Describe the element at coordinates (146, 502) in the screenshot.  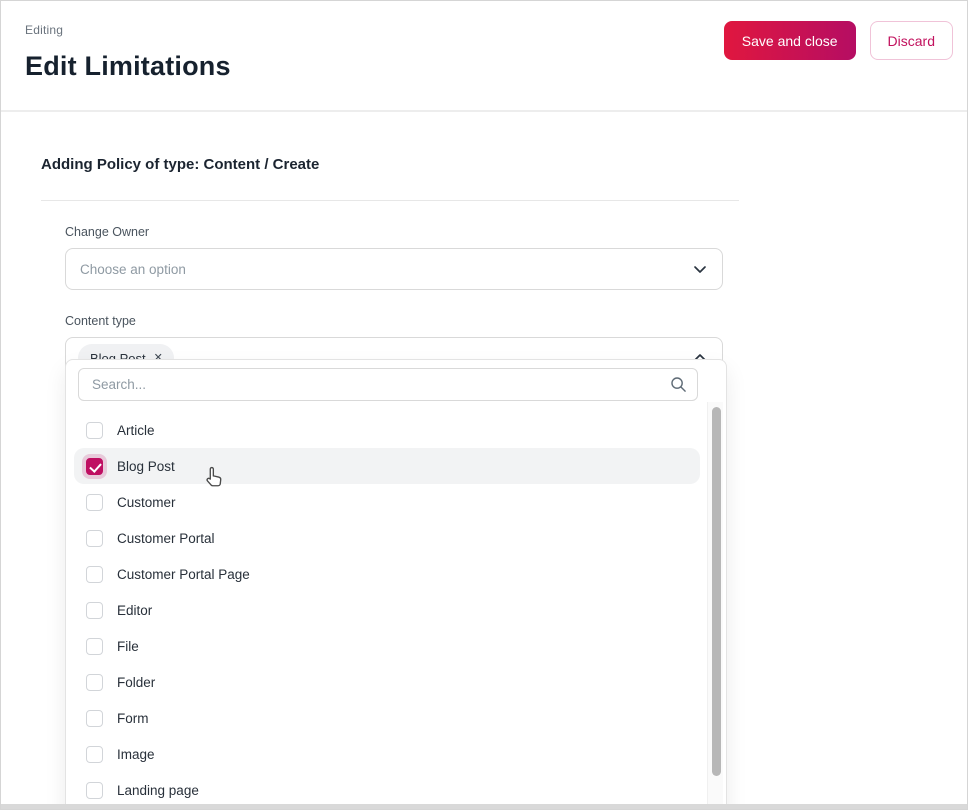
I see `option-label: Customer` at that location.